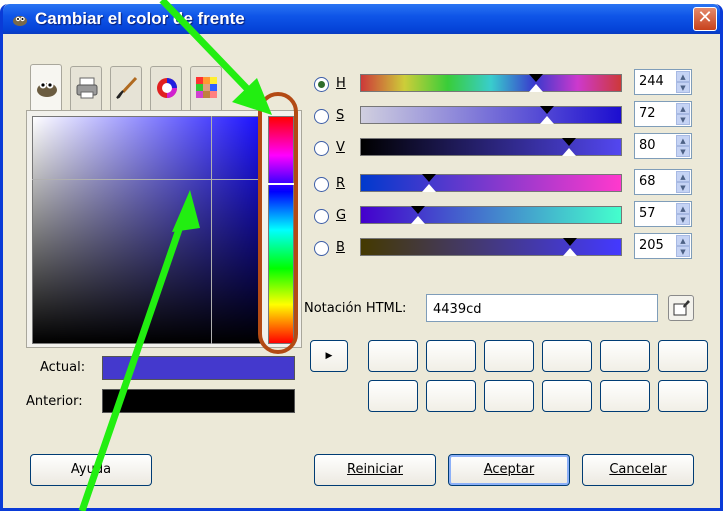 The width and height of the screenshot is (723, 511). What do you see at coordinates (340, 147) in the screenshot?
I see `channel-label-v: V` at bounding box center [340, 147].